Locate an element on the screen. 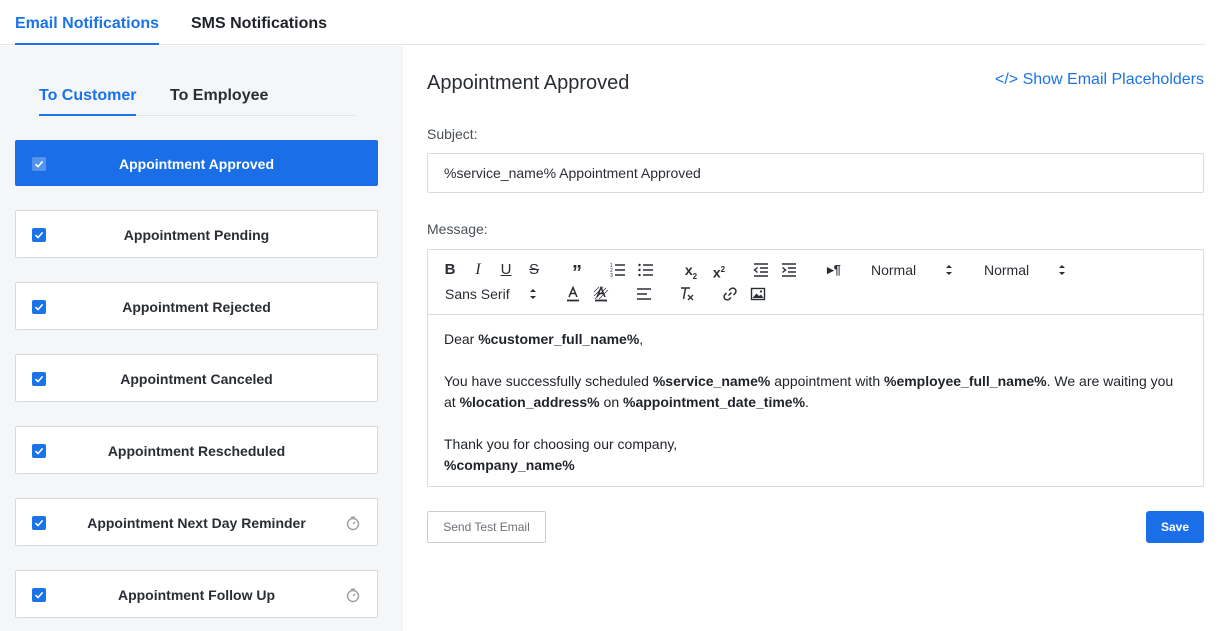 The height and width of the screenshot is (631, 1224). superscript-icon: x2 is located at coordinates (719, 271).